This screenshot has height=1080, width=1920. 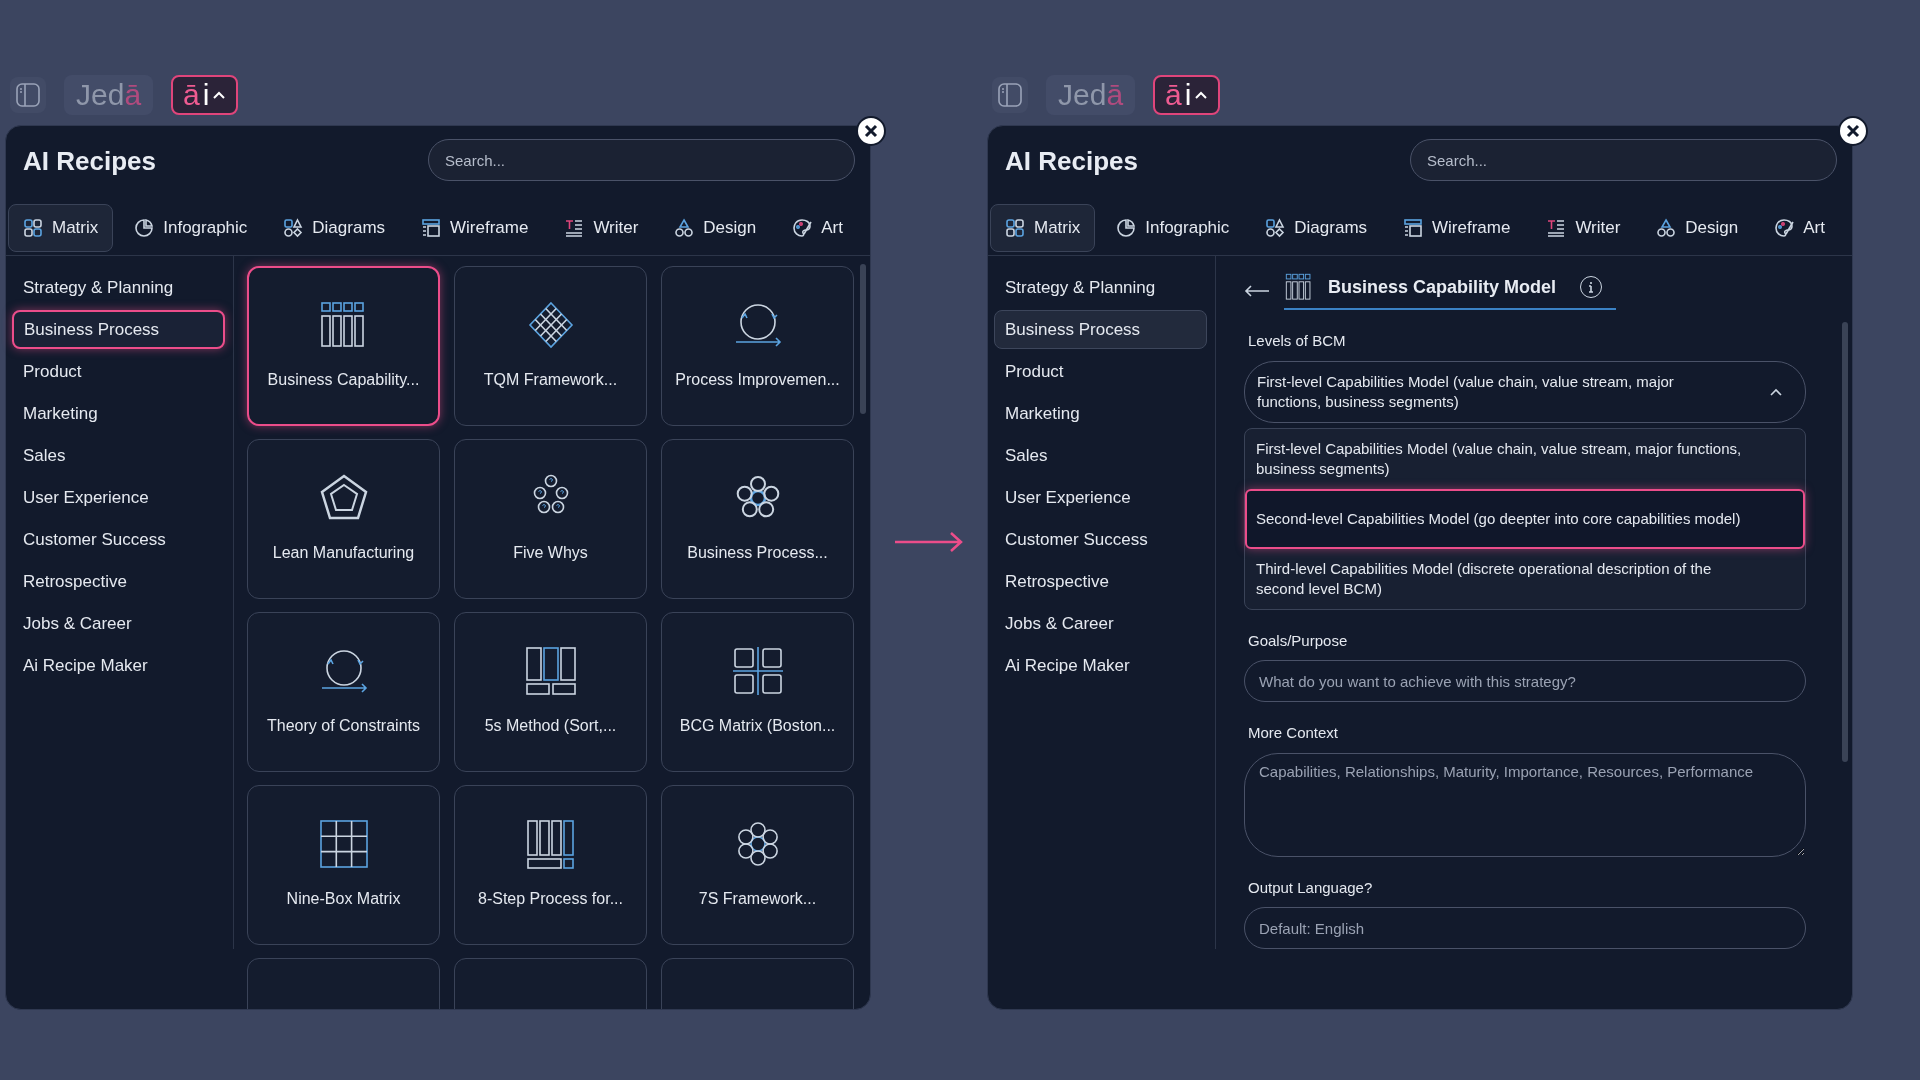 I want to click on dropdown-option: First-level Capabilities Model (value chain, value stream, major functions, business segments), so click(x=1525, y=458).